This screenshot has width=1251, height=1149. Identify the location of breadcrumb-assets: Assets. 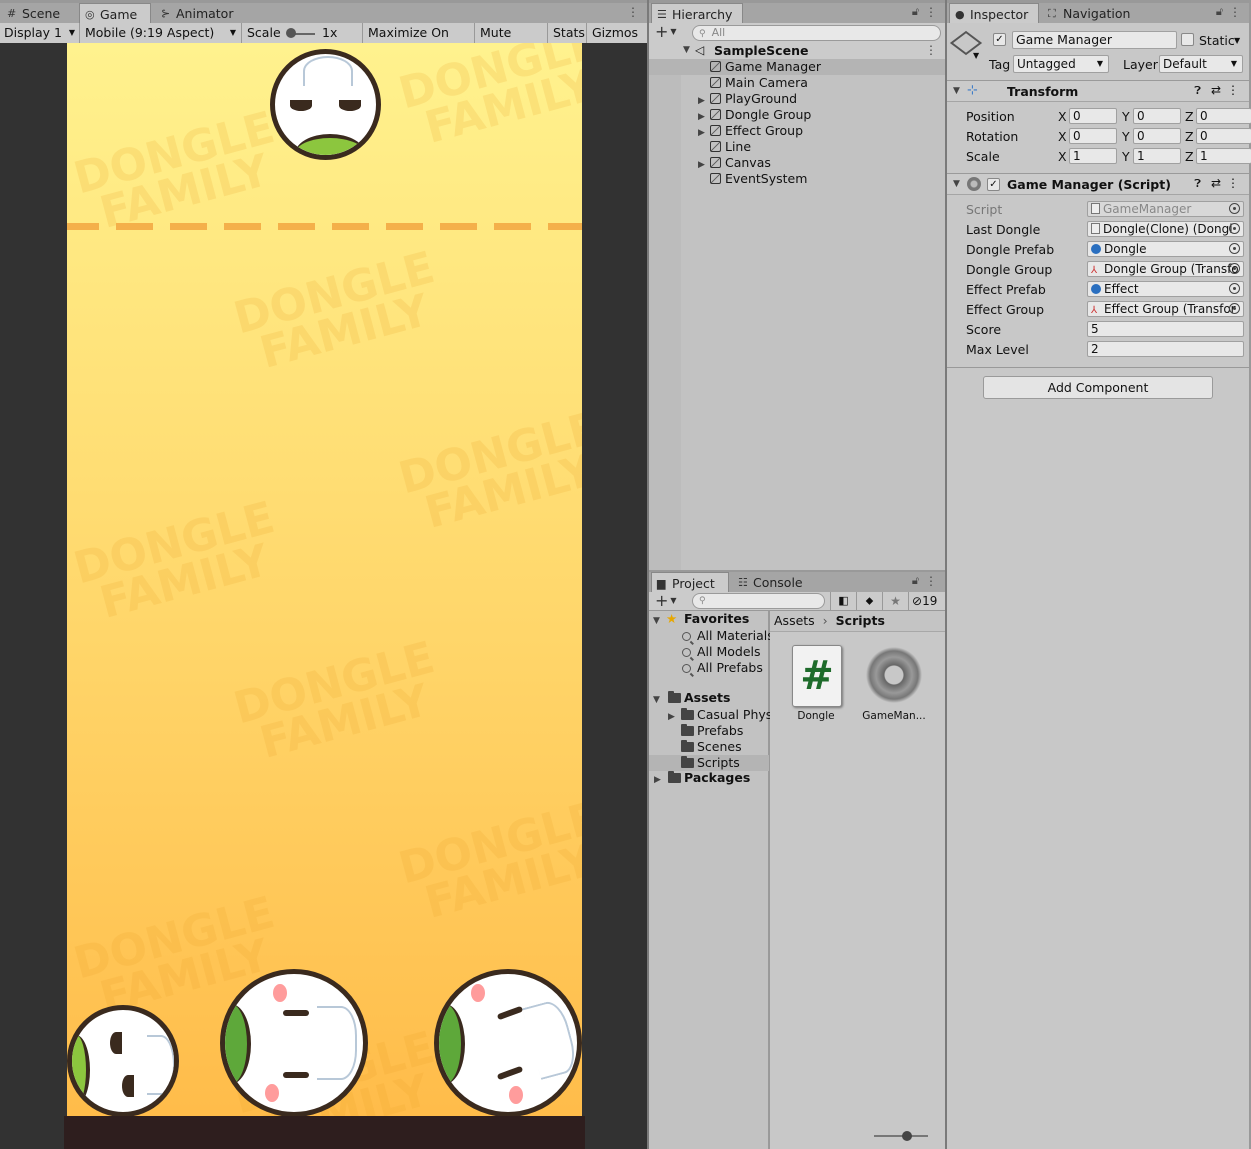
(794, 620).